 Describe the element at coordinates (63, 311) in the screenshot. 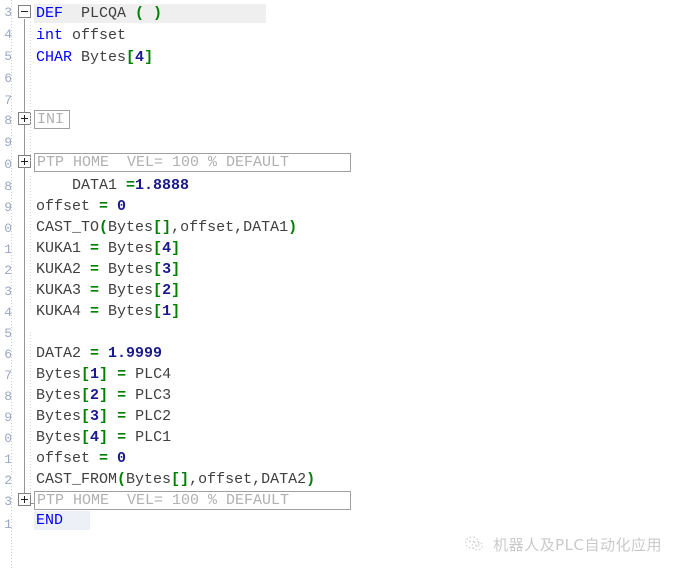

I see `variable-kuka4: KUKA4` at that location.